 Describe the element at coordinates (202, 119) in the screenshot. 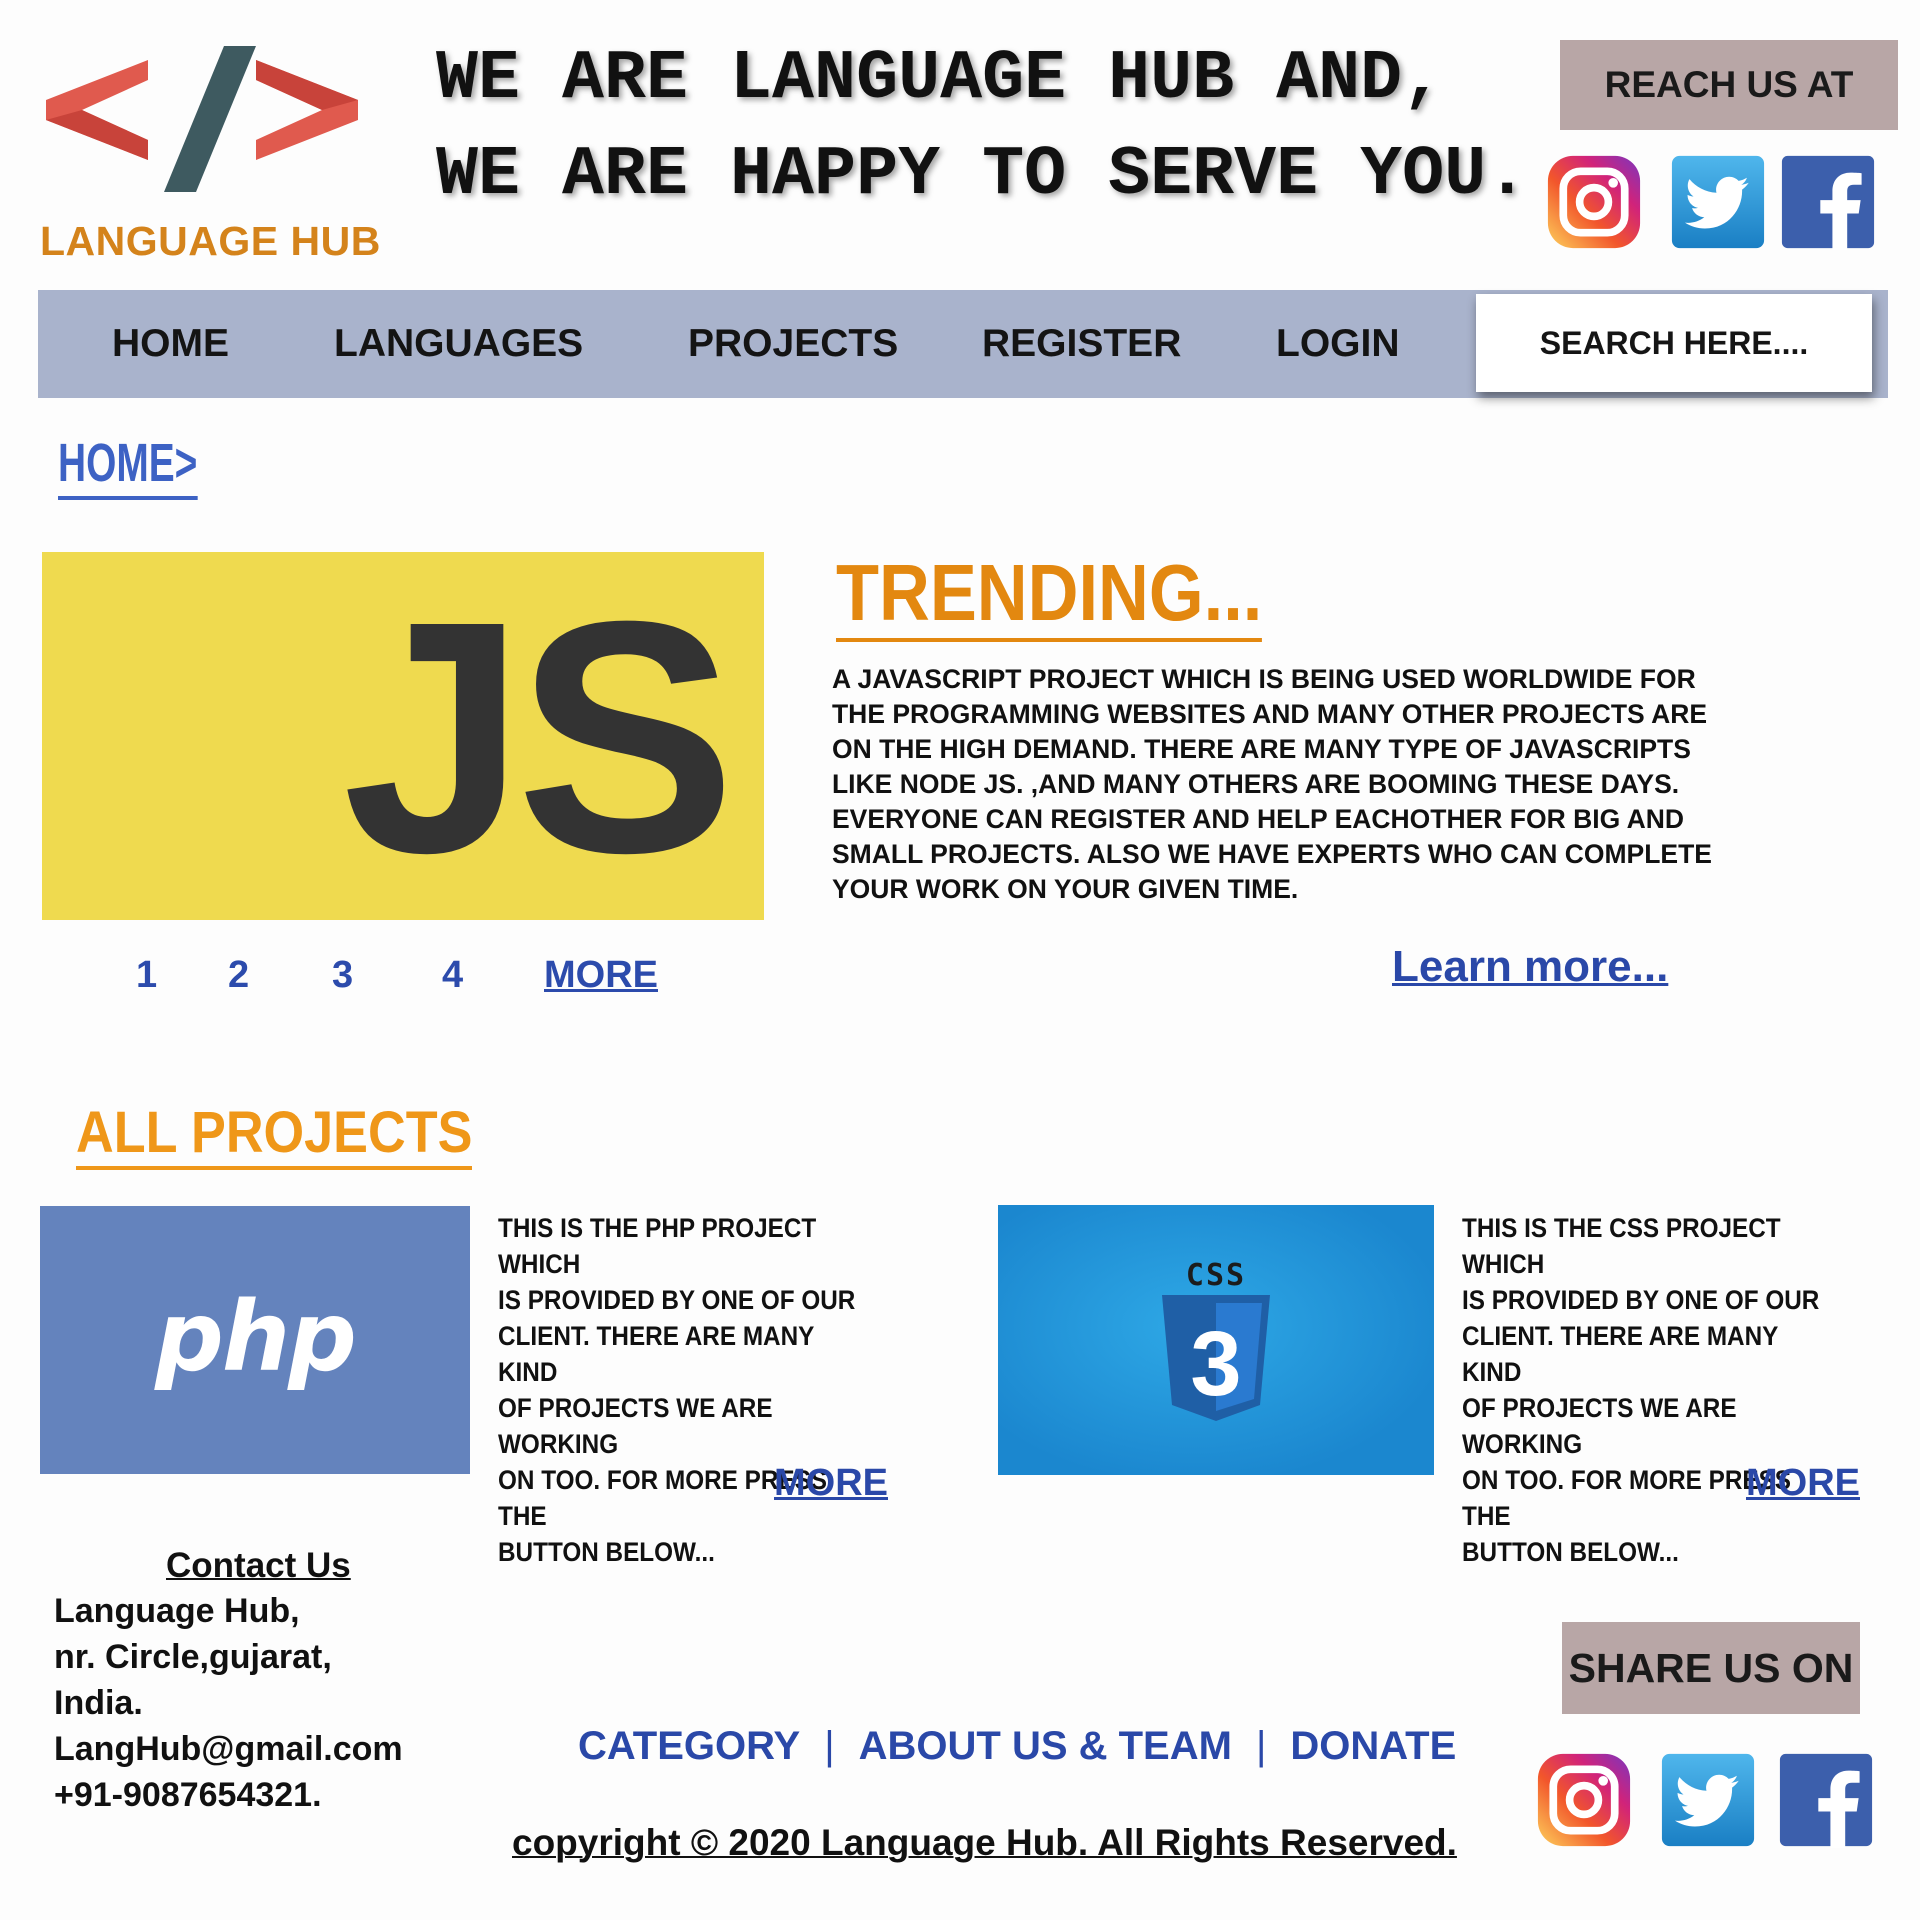

I see `code-brackets-icon` at that location.